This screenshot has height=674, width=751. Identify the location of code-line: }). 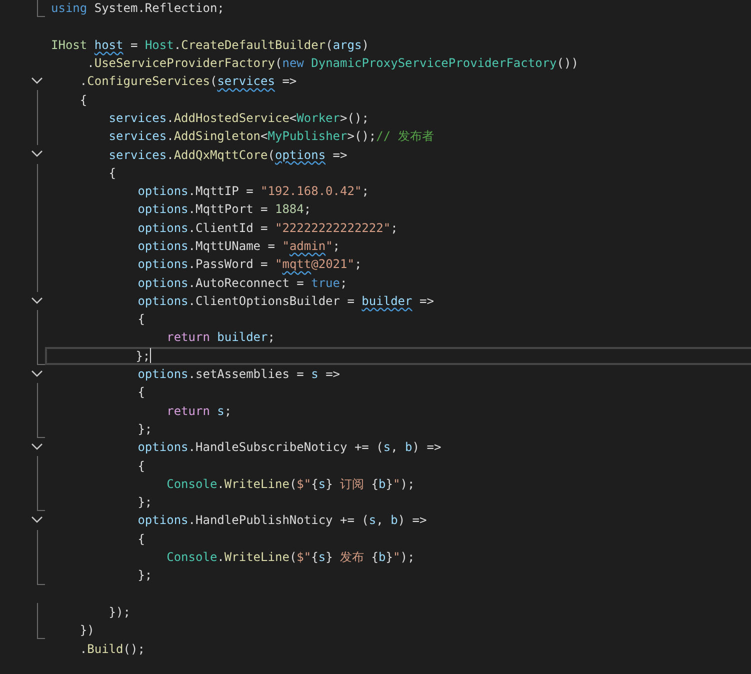
(86, 630).